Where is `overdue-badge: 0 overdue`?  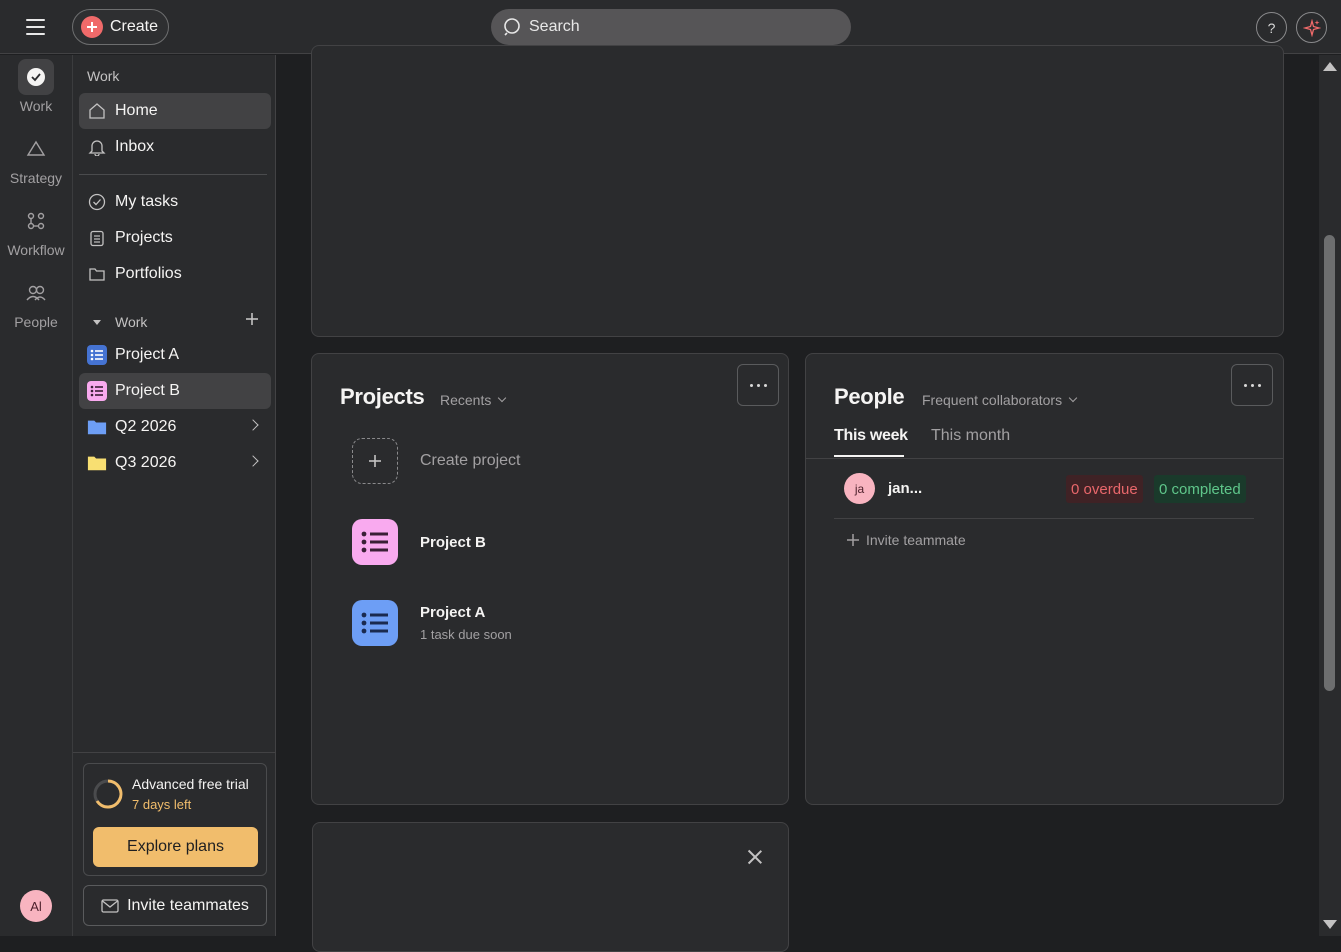 overdue-badge: 0 overdue is located at coordinates (1104, 489).